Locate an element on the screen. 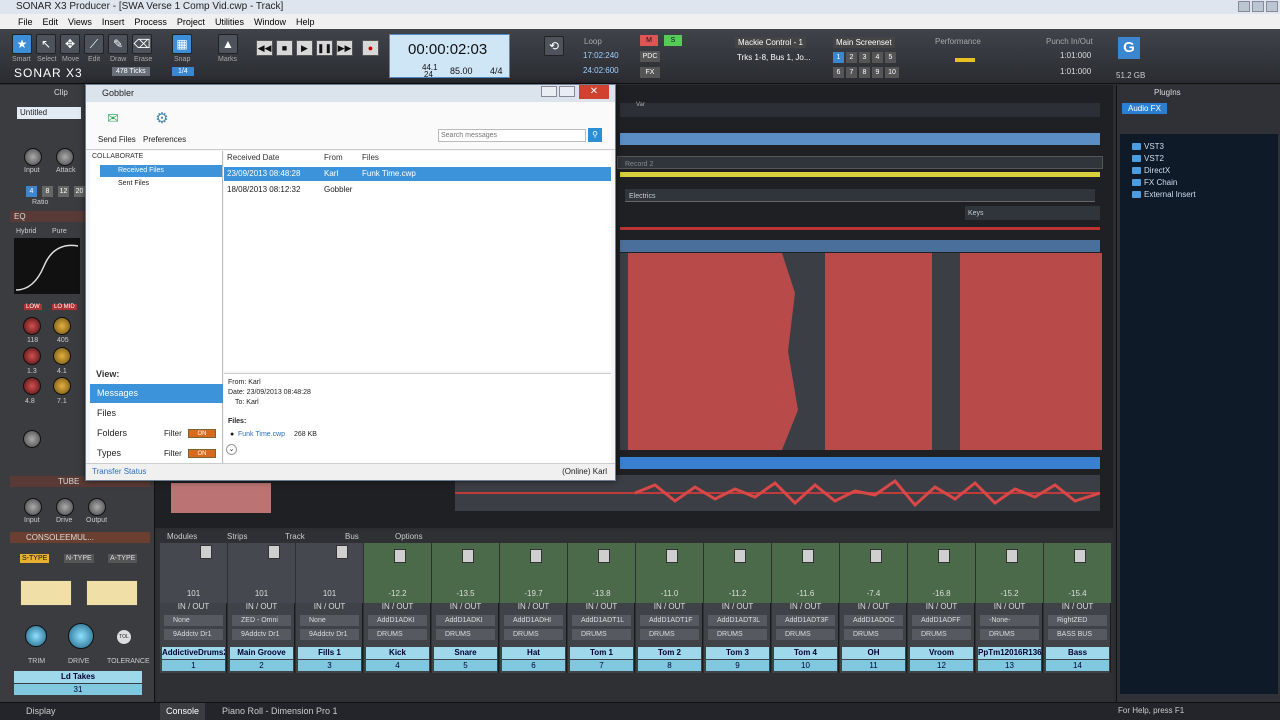 The image size is (1280, 720). eq-band-lomid: LO MID is located at coordinates (64, 307).